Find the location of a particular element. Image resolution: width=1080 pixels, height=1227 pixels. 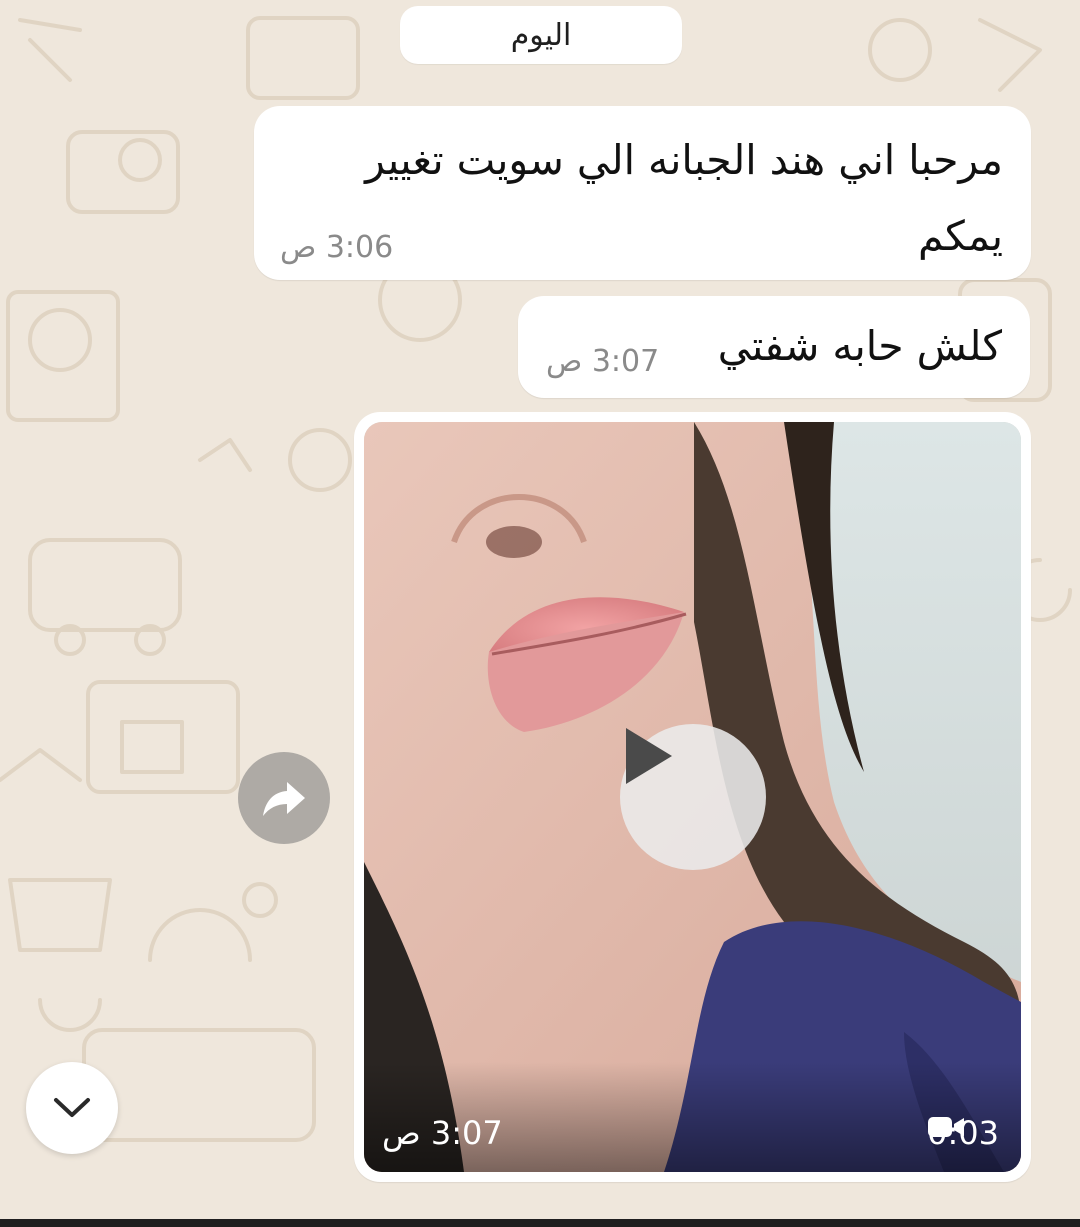

play-button is located at coordinates (693, 797).